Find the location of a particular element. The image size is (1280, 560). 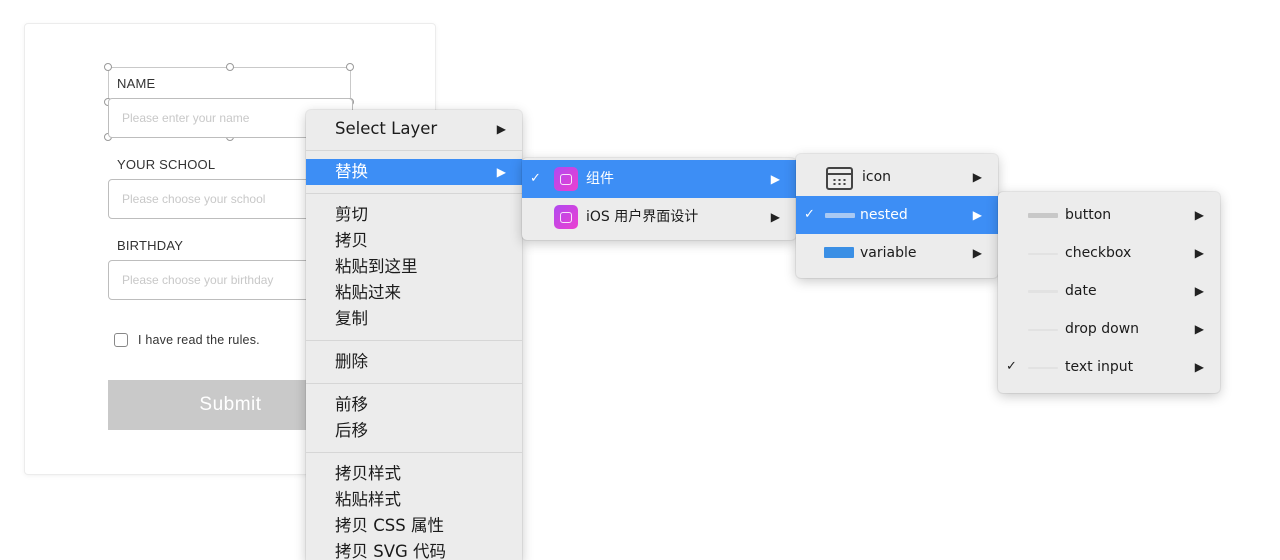

birthday-label: BIRTHDAY is located at coordinates (150, 245).